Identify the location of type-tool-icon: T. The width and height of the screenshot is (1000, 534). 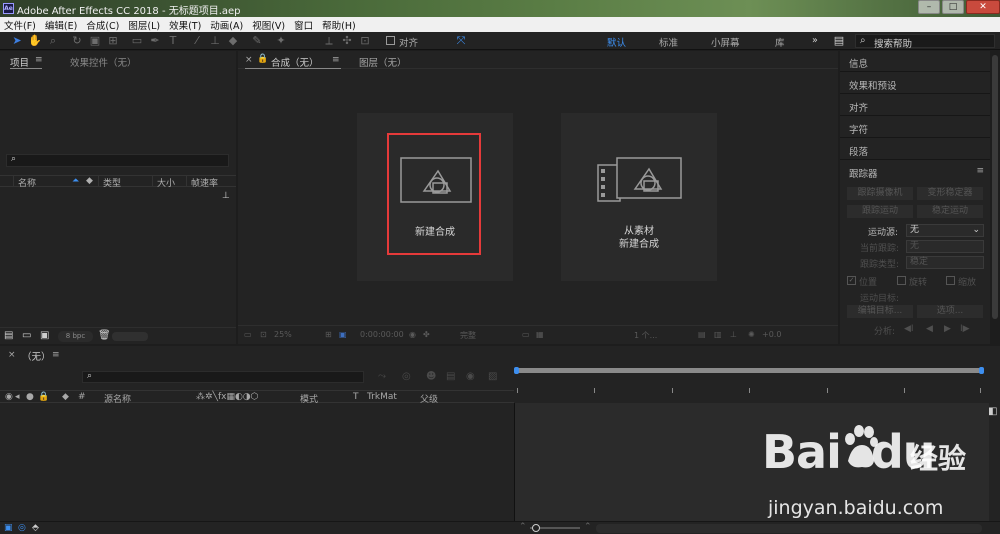
(173, 41).